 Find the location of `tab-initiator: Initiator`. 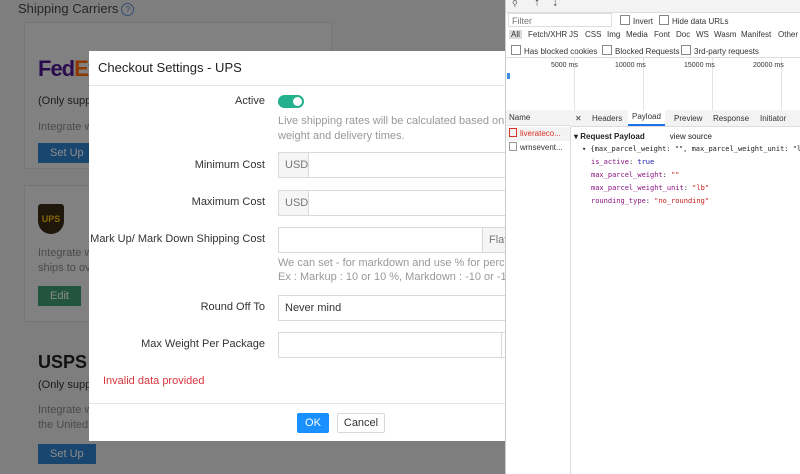

tab-initiator: Initiator is located at coordinates (773, 118).